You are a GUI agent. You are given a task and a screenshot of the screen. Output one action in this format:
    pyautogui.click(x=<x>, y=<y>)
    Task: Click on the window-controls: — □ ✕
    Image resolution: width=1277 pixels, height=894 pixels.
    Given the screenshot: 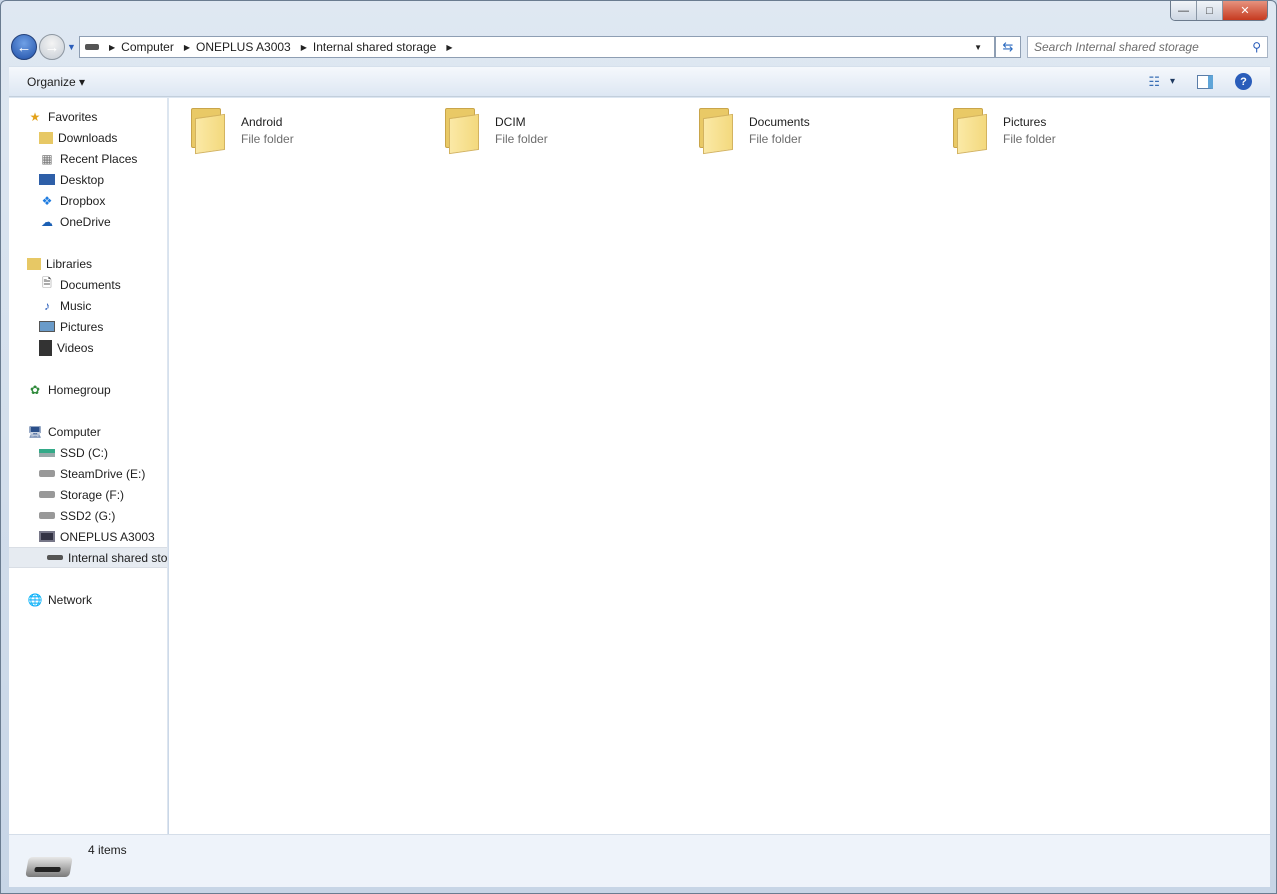 What is the action you would take?
    pyautogui.click(x=1219, y=11)
    